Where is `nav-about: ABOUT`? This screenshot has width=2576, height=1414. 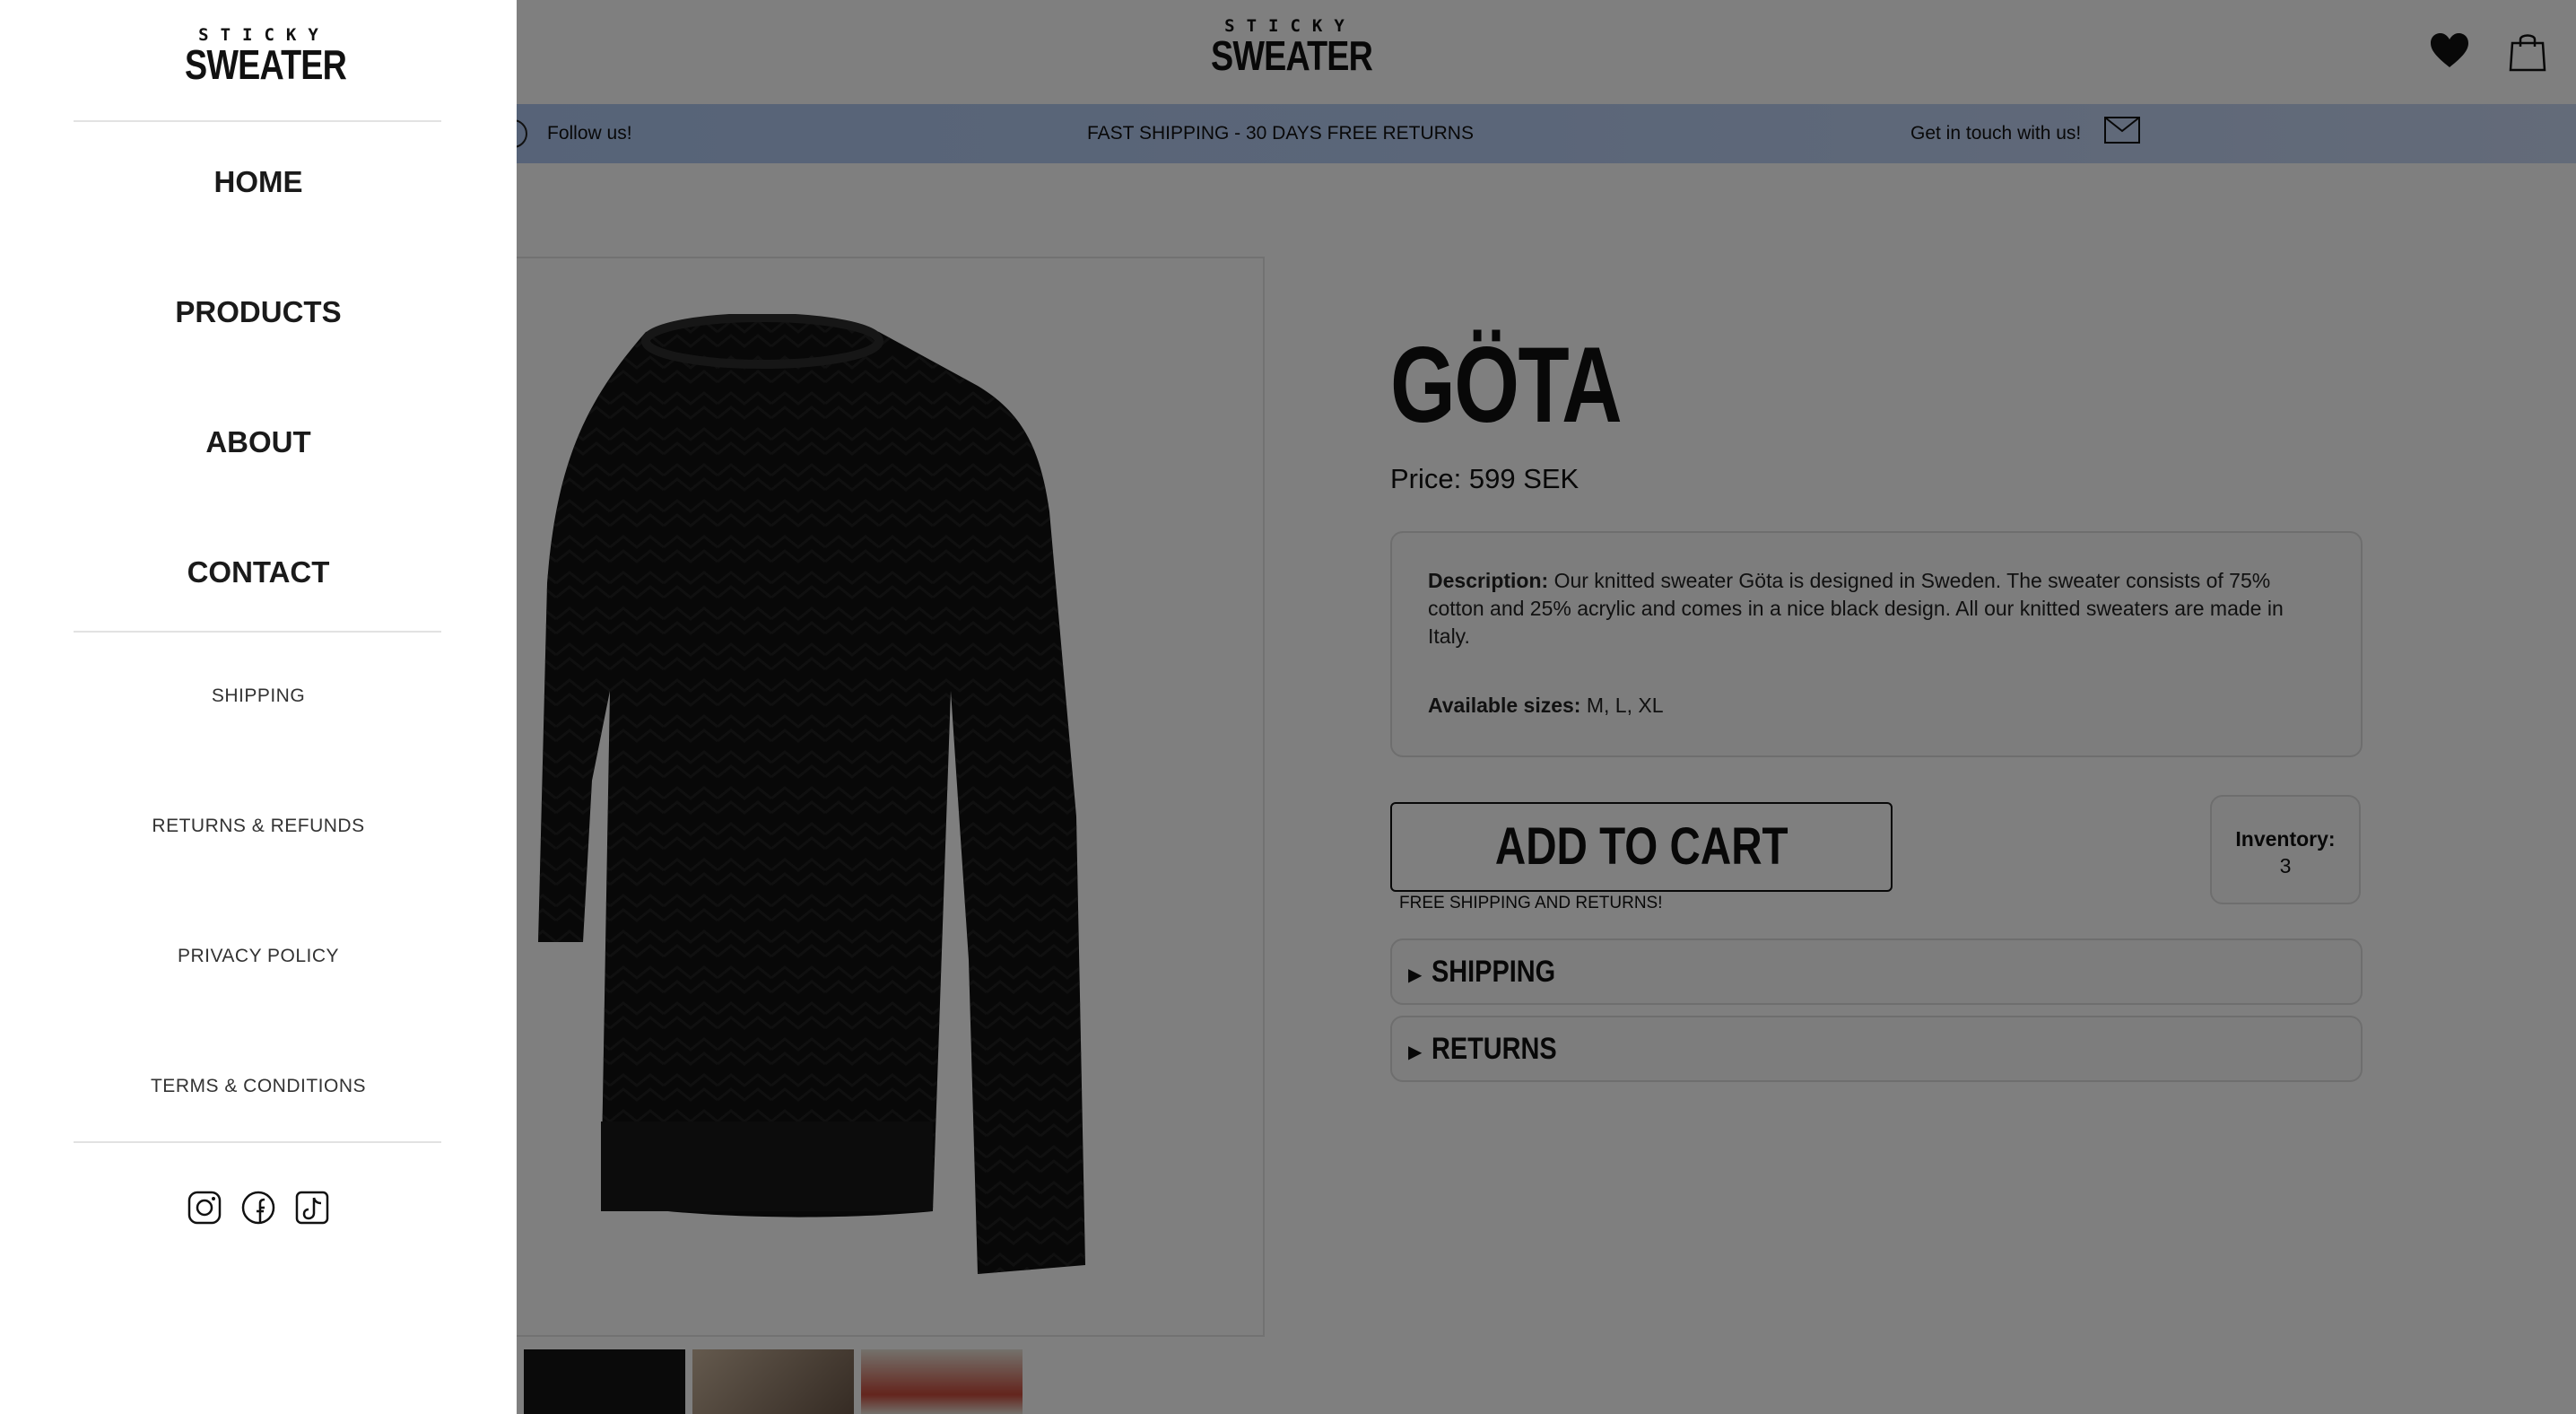 nav-about: ABOUT is located at coordinates (258, 442).